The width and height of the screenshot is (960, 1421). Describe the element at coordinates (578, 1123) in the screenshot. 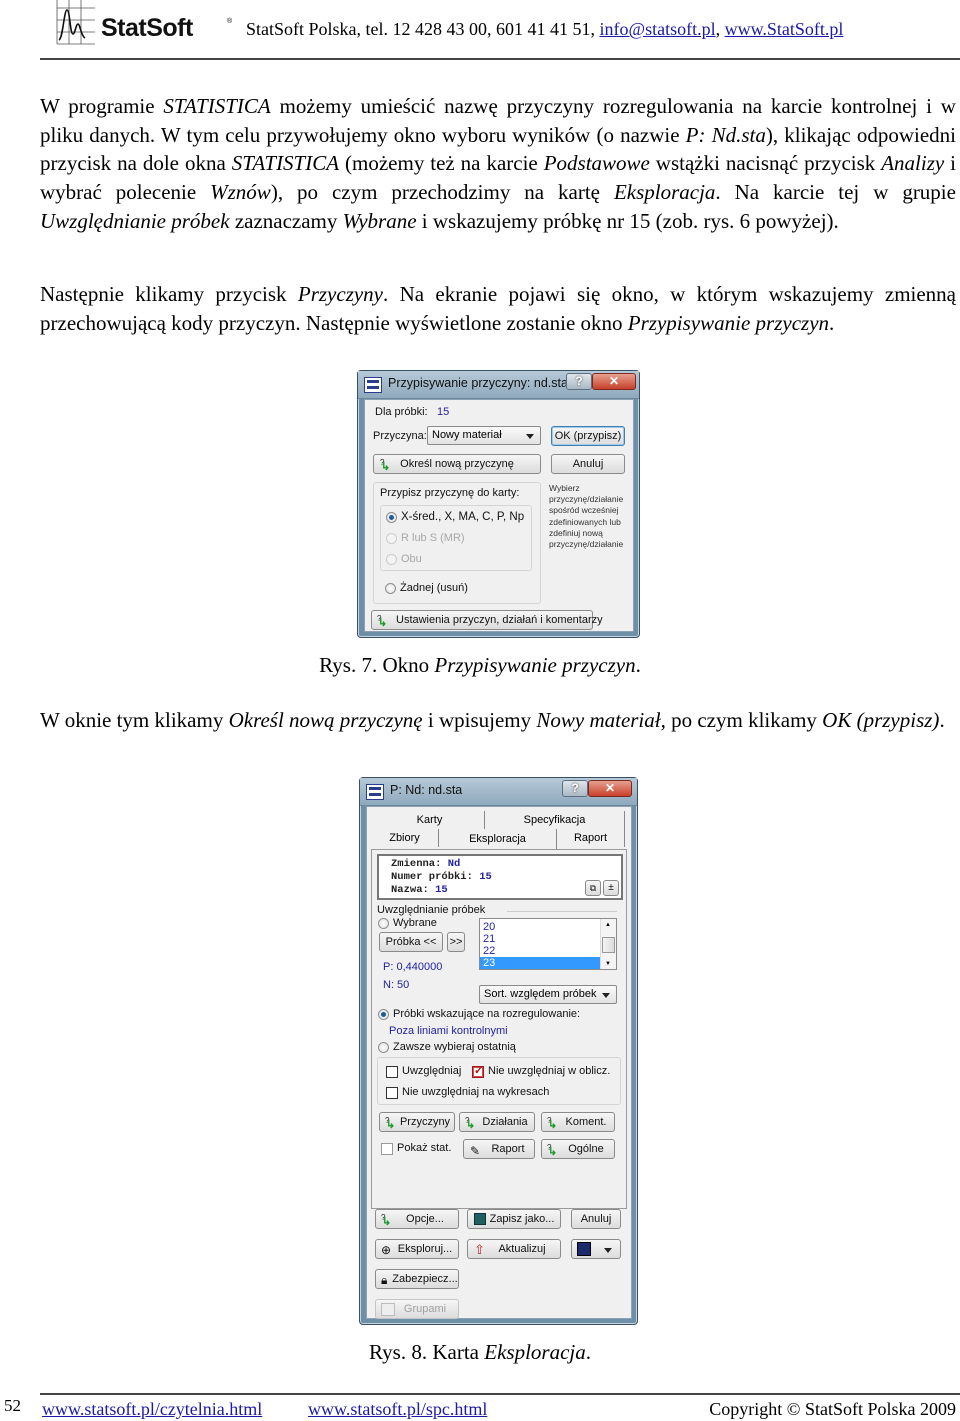

I see `comments-button: Koment.` at that location.